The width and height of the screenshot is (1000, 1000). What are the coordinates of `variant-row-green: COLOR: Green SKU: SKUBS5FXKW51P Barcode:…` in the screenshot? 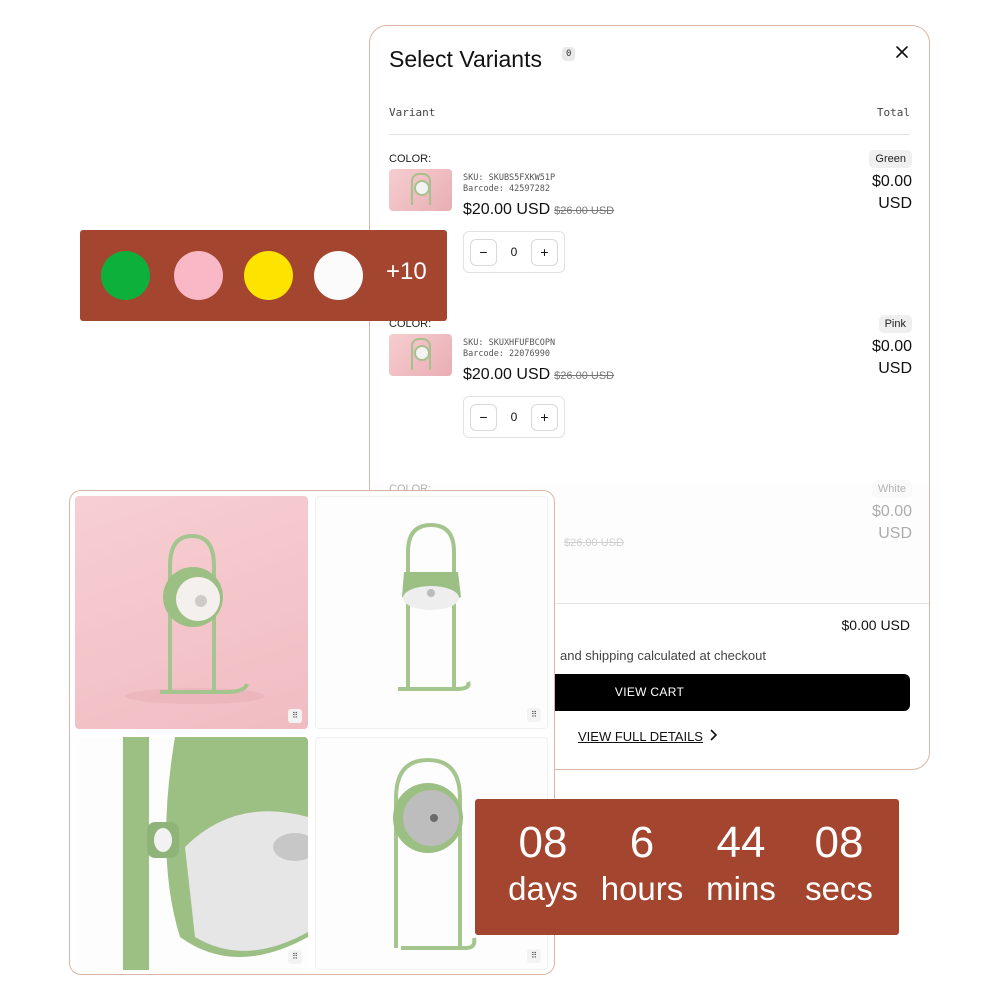 It's located at (649, 231).